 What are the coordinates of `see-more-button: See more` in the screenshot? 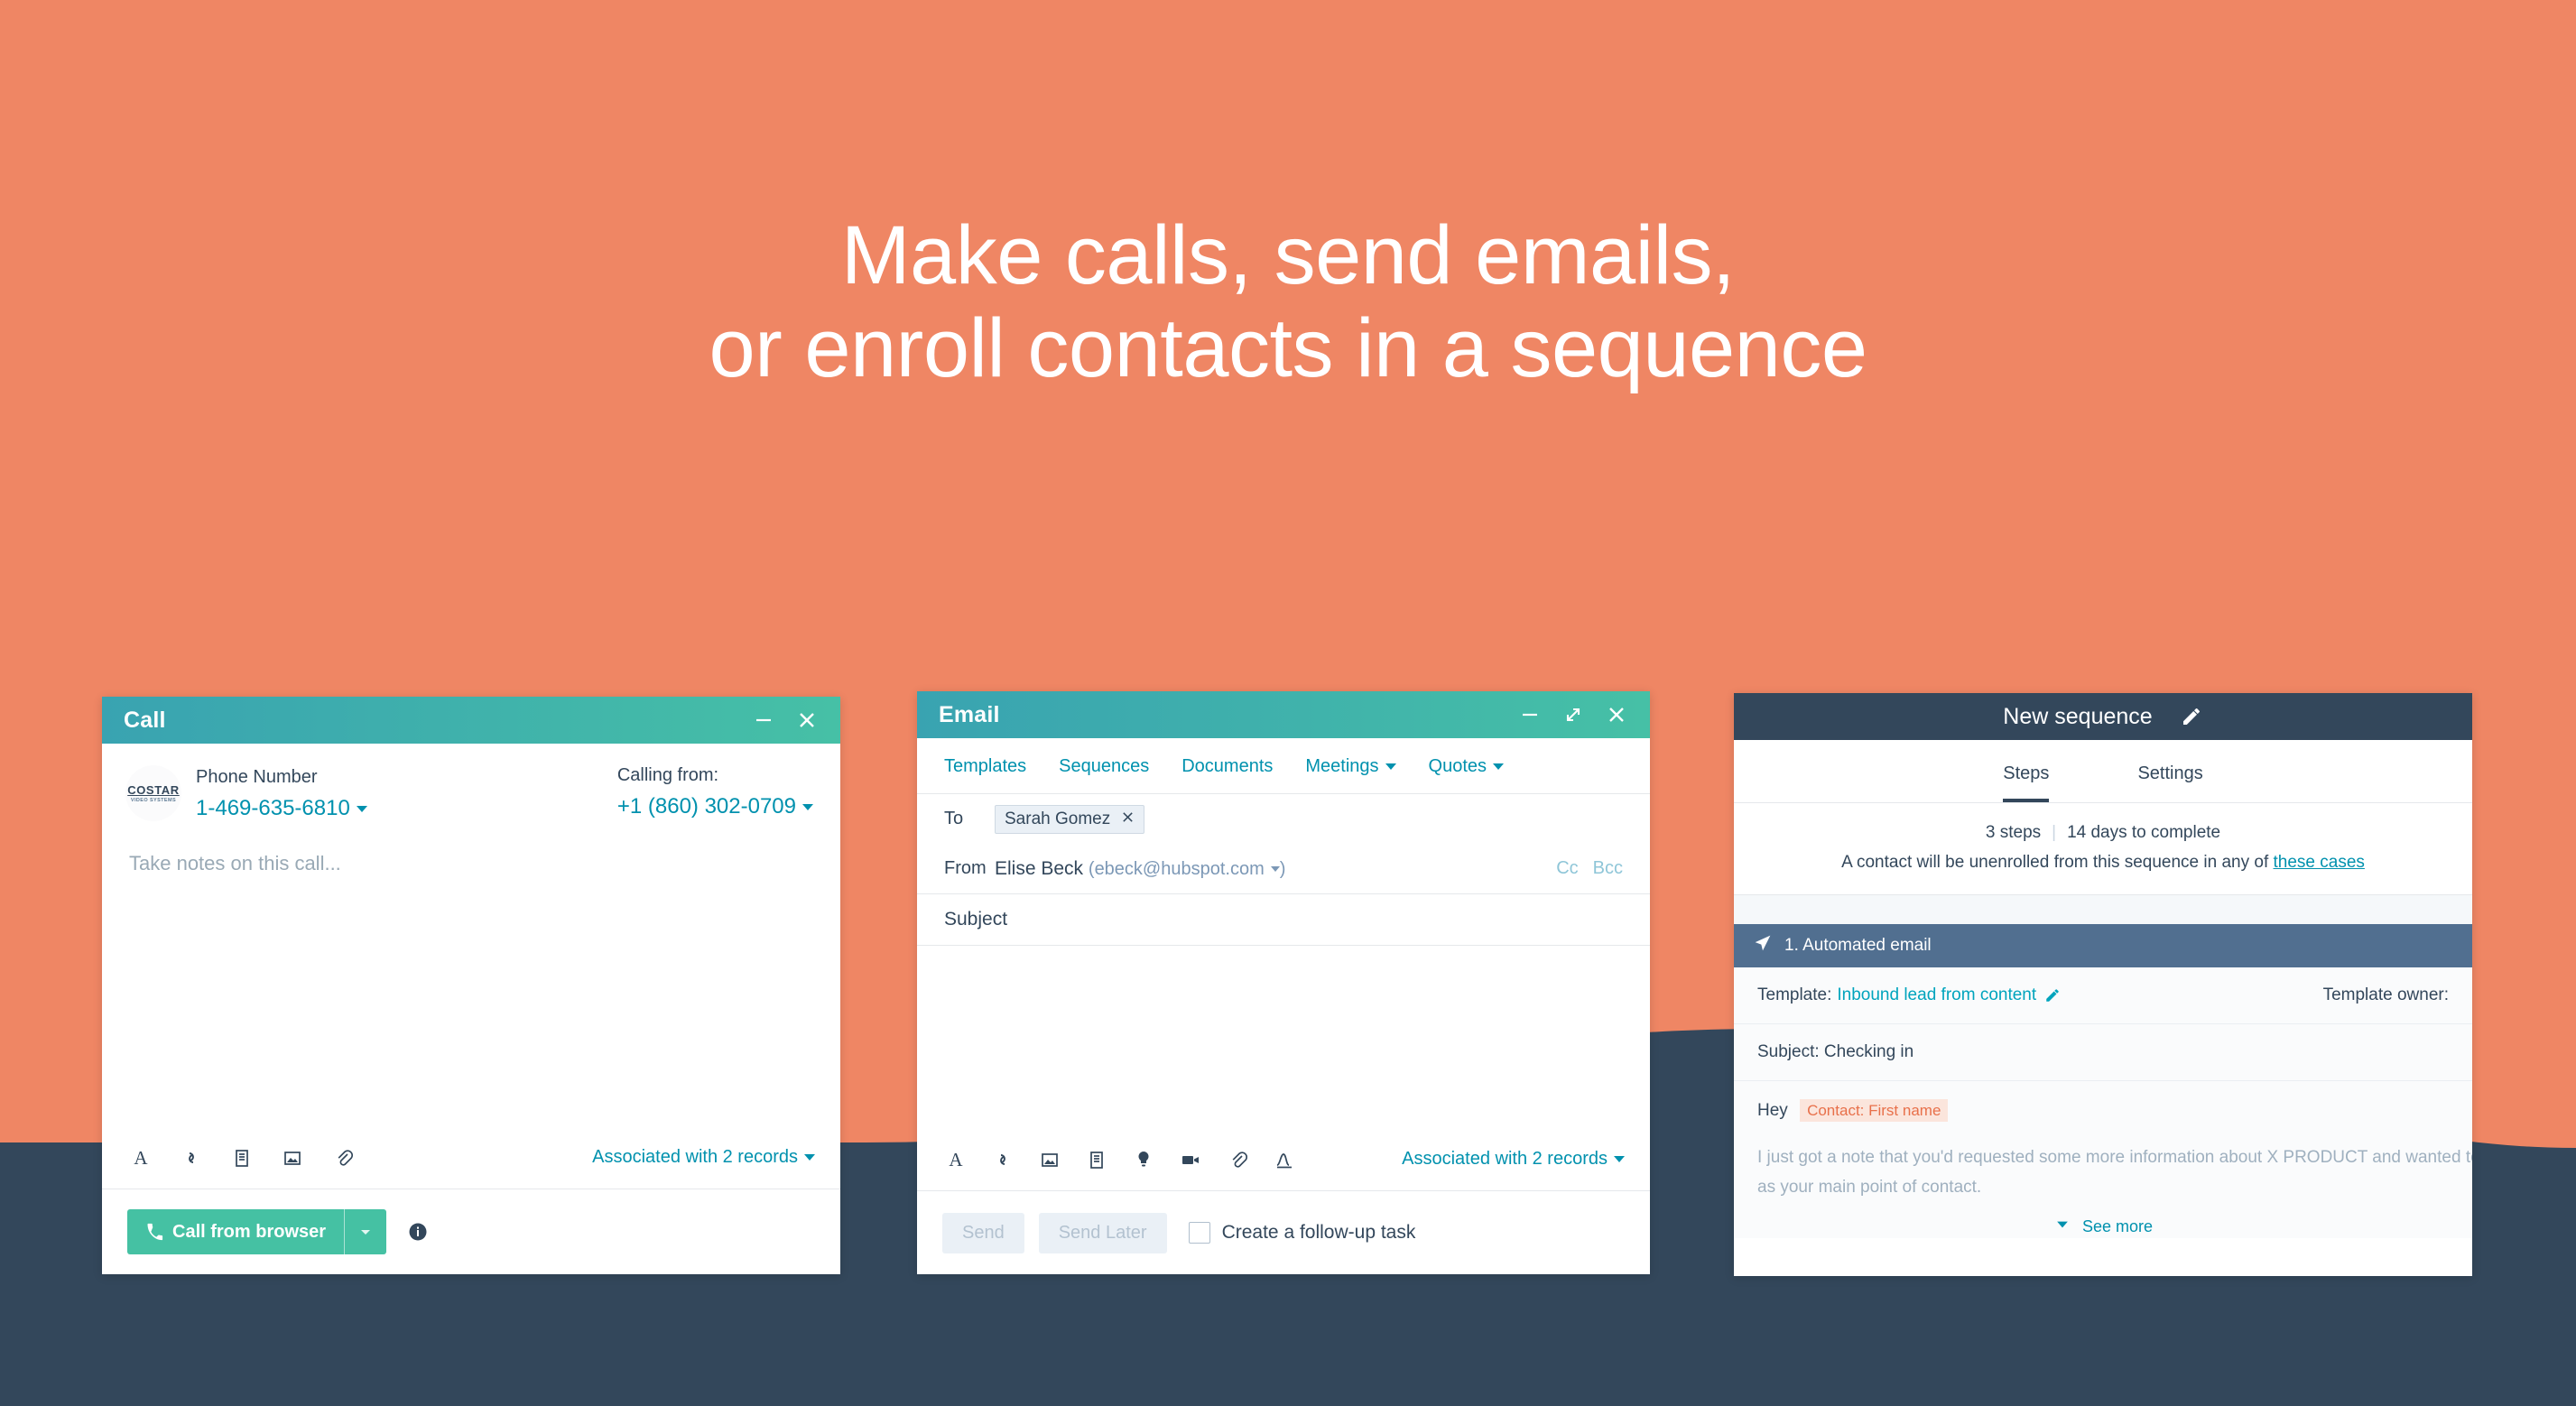 It's located at (2103, 1220).